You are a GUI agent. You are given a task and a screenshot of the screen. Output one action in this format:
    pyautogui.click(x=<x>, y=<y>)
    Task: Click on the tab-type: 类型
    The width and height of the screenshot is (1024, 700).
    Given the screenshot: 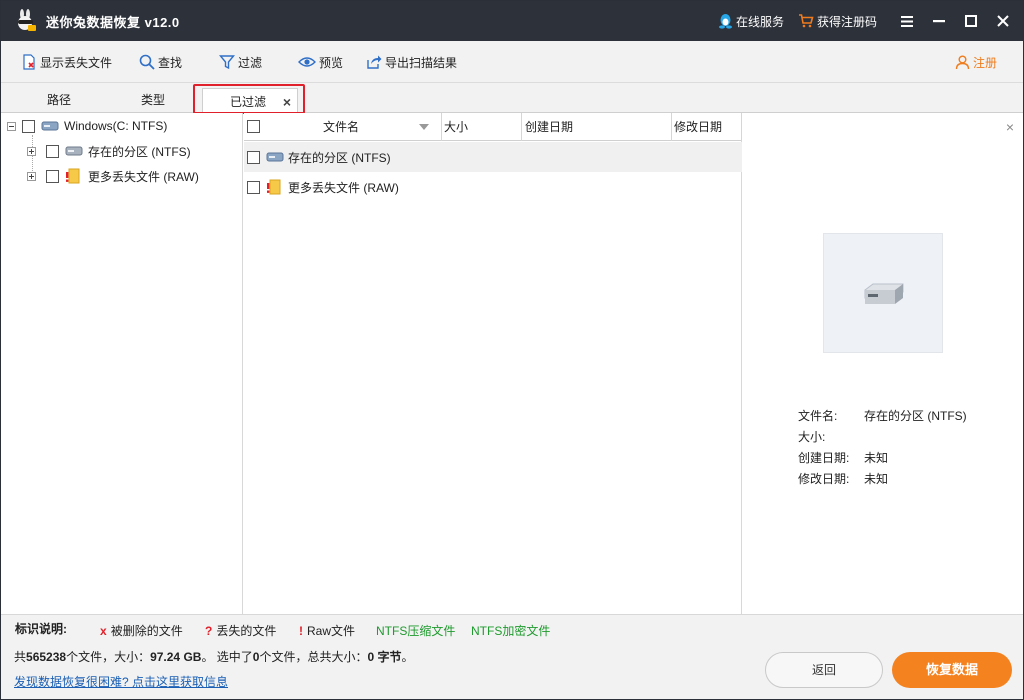 What is the action you would take?
    pyautogui.click(x=153, y=98)
    